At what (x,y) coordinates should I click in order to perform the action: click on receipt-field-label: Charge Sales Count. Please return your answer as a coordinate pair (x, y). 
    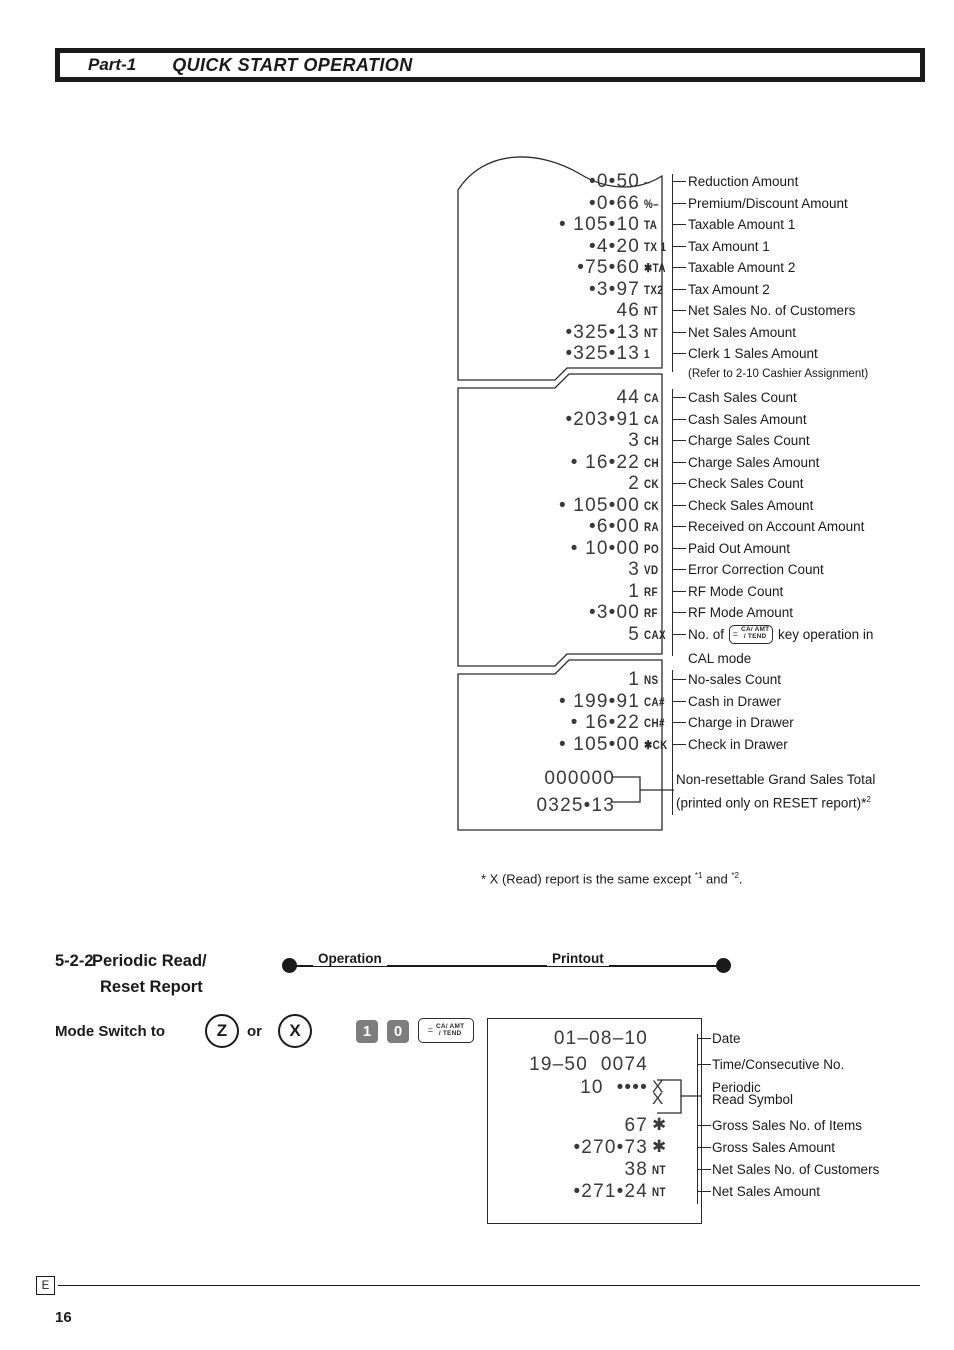
    Looking at the image, I should click on (749, 440).